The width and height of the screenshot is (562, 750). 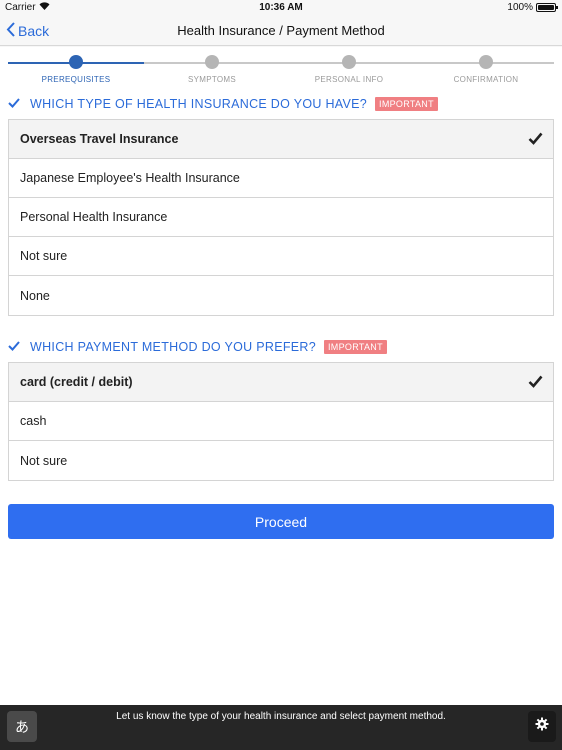 I want to click on option-label: Personal Health Insurance, so click(x=94, y=217).